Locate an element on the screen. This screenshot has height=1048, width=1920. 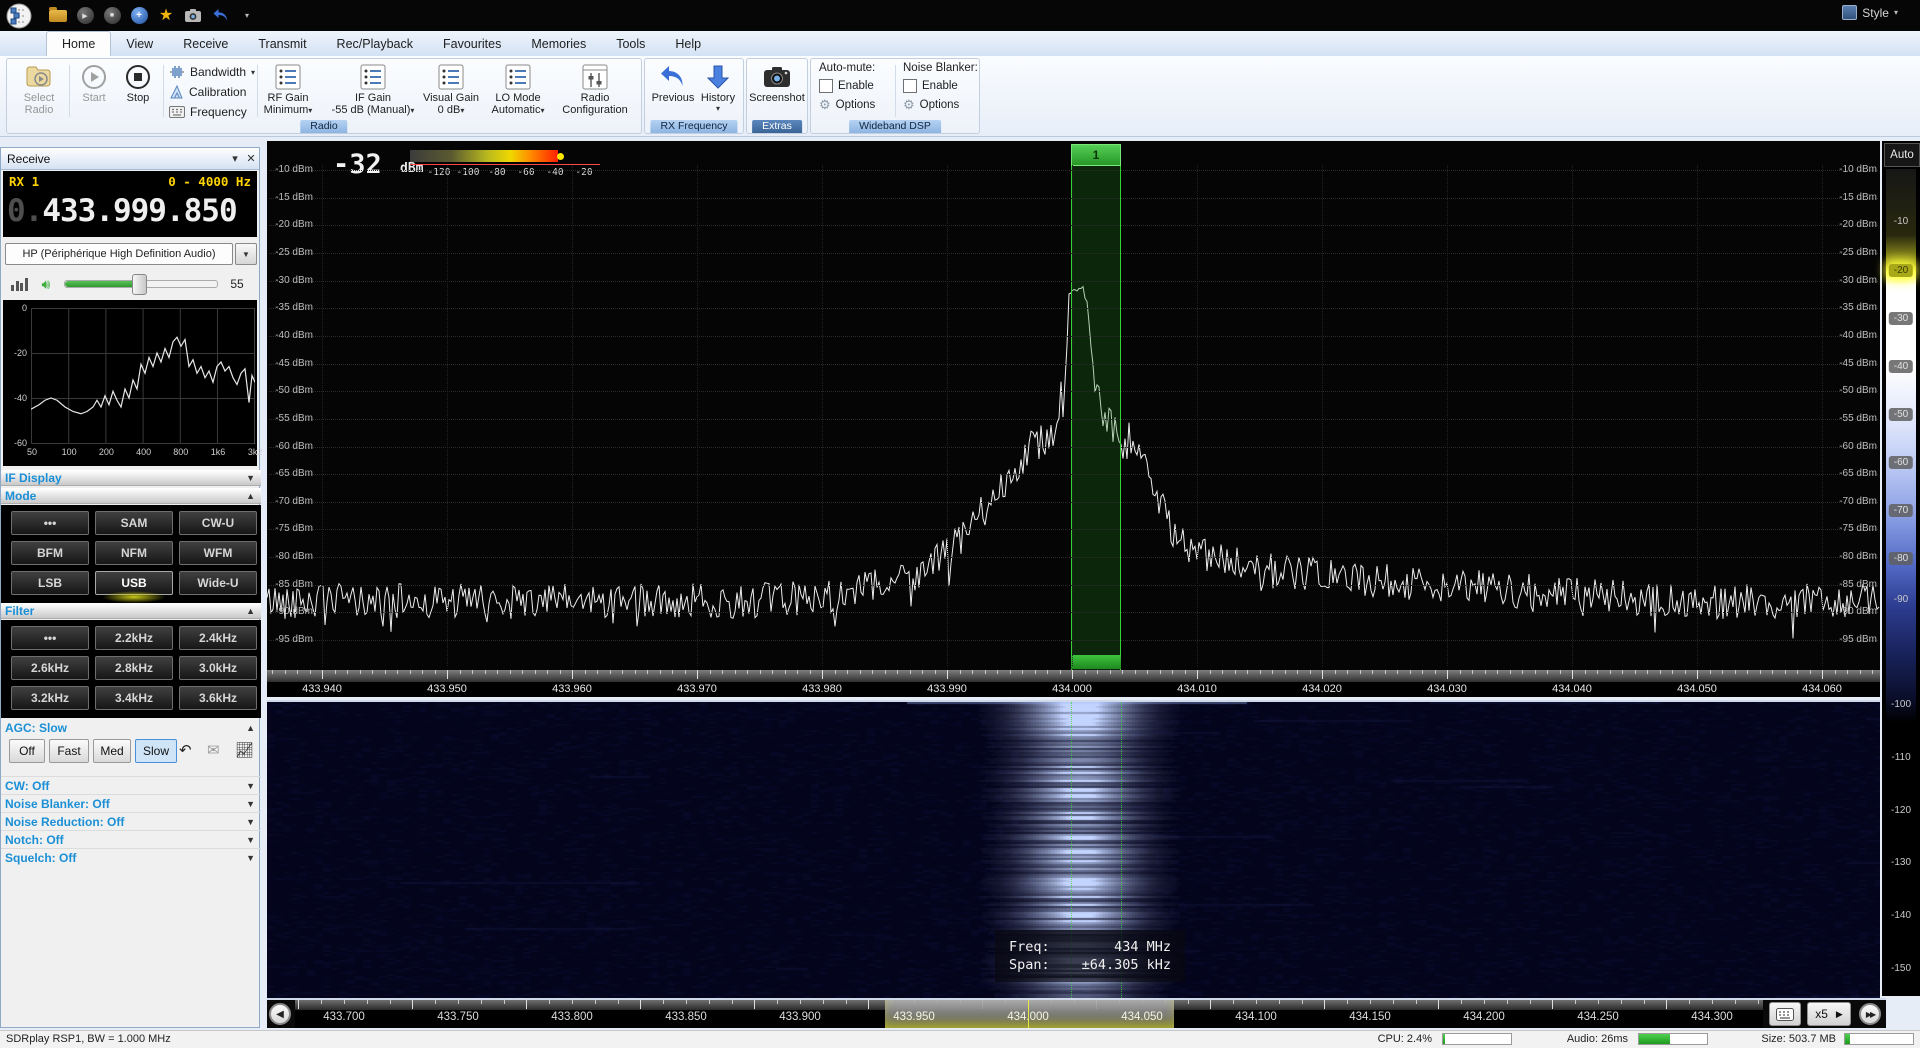
history-button: History ▾ is located at coordinates (718, 87).